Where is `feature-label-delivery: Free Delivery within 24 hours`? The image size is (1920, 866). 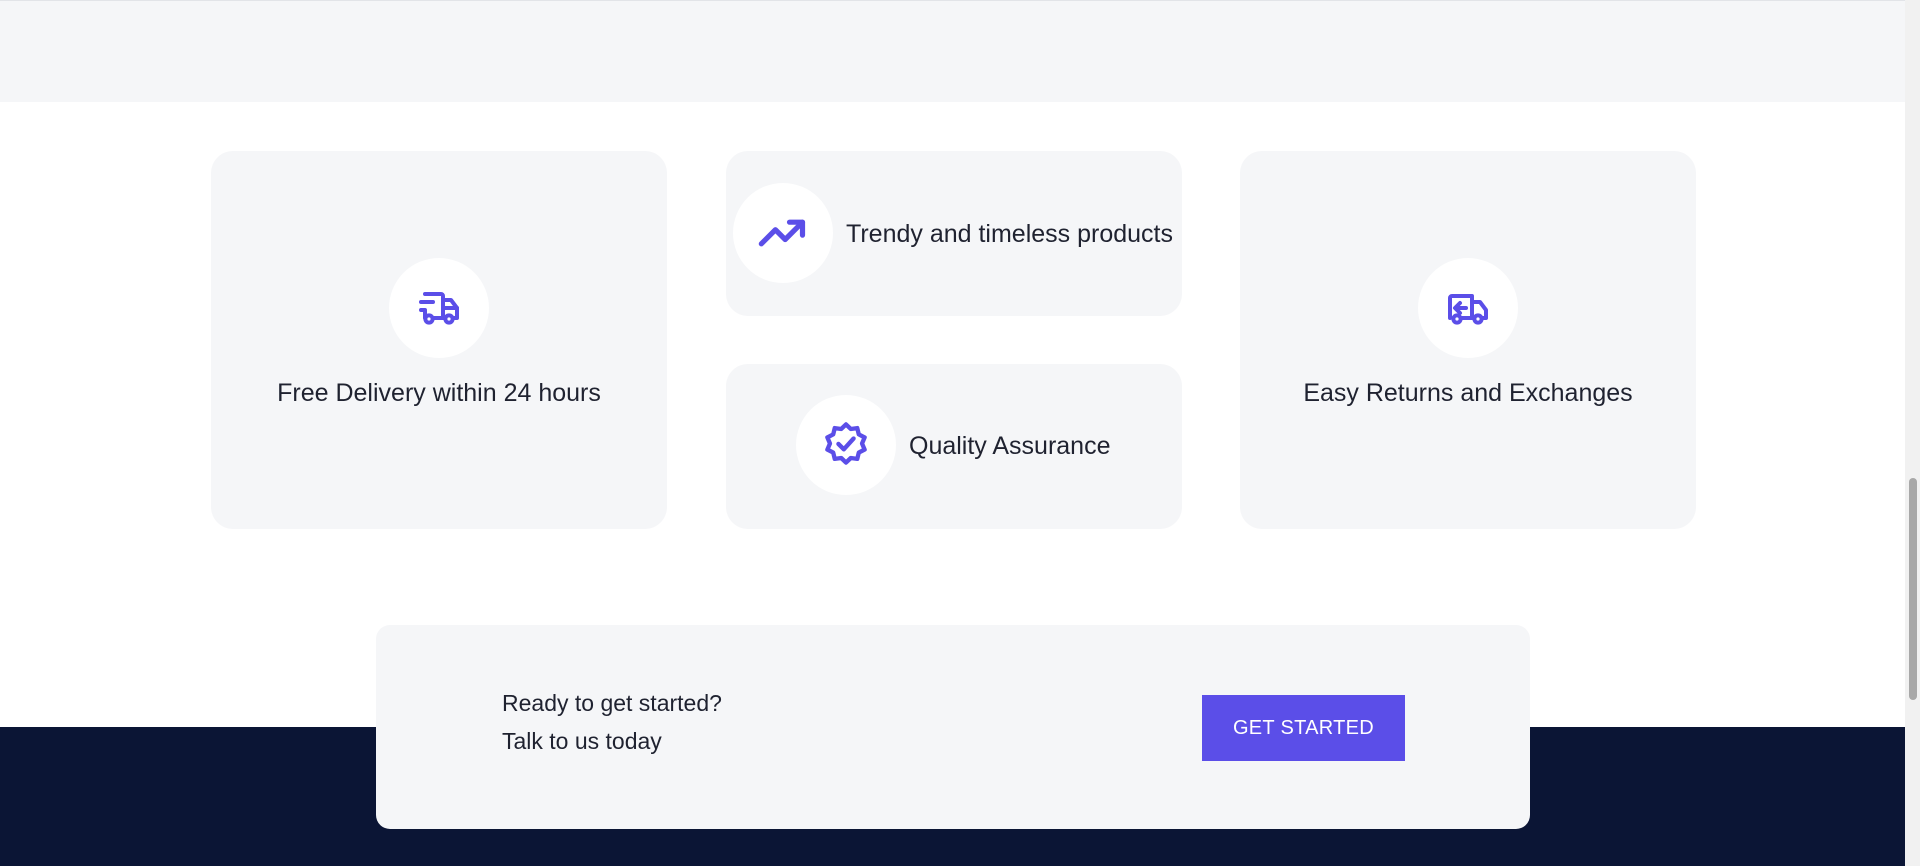 feature-label-delivery: Free Delivery within 24 hours is located at coordinates (439, 393).